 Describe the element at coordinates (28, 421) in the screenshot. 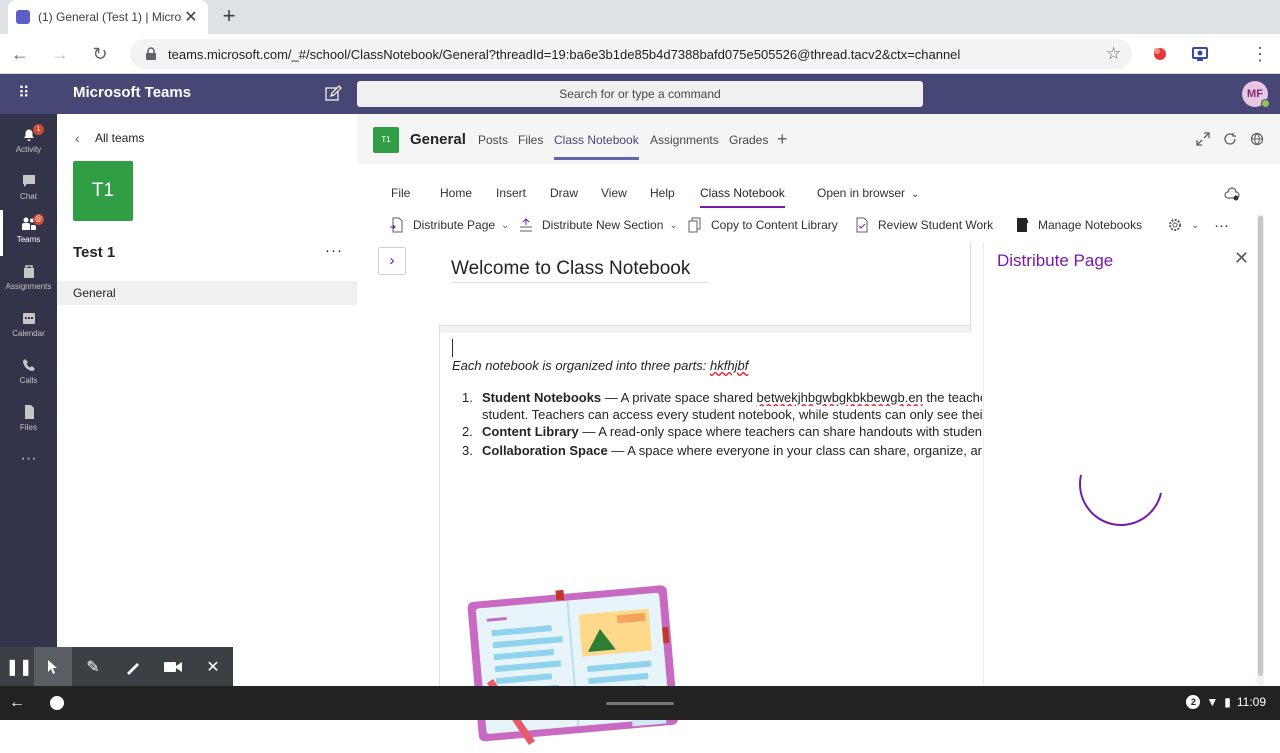

I see `rail-item-files: Files` at that location.